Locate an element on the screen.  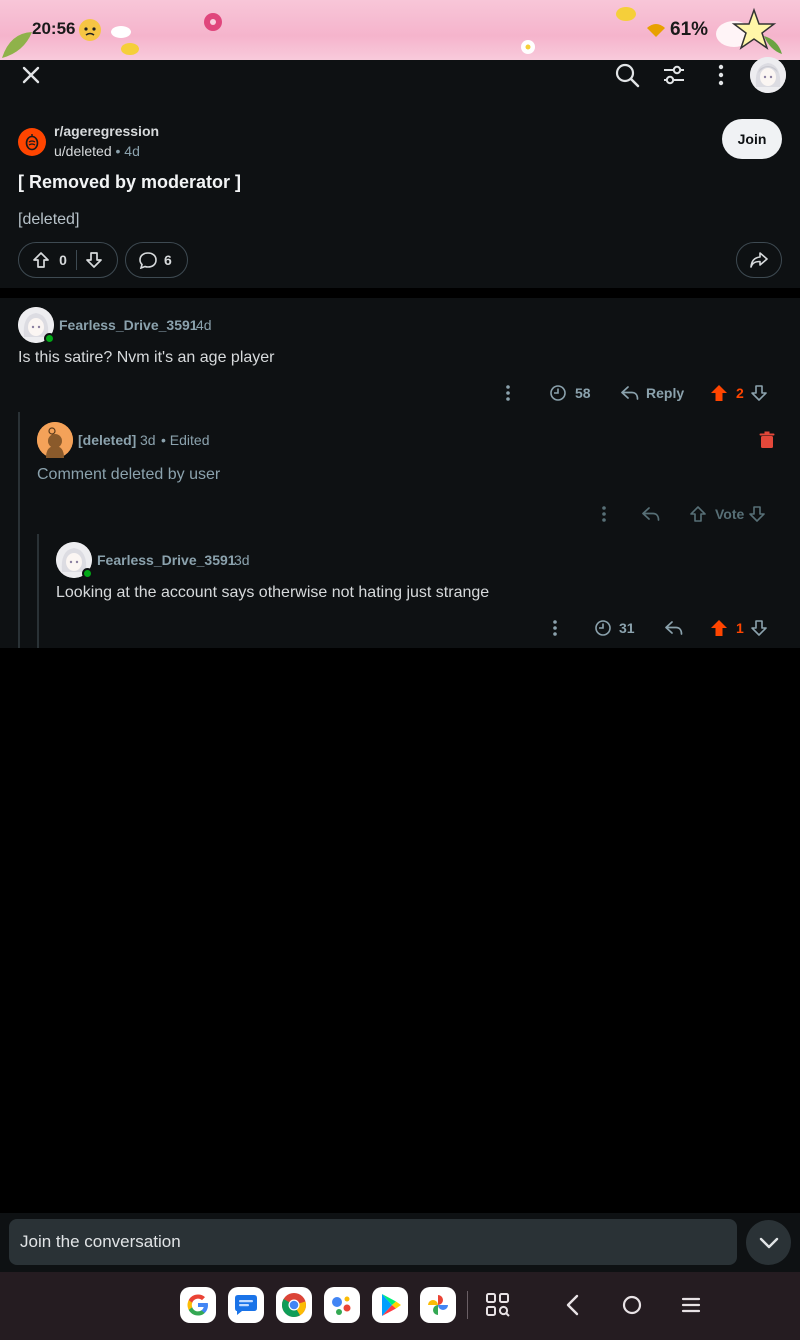
app-bar is located at coordinates (400, 85).